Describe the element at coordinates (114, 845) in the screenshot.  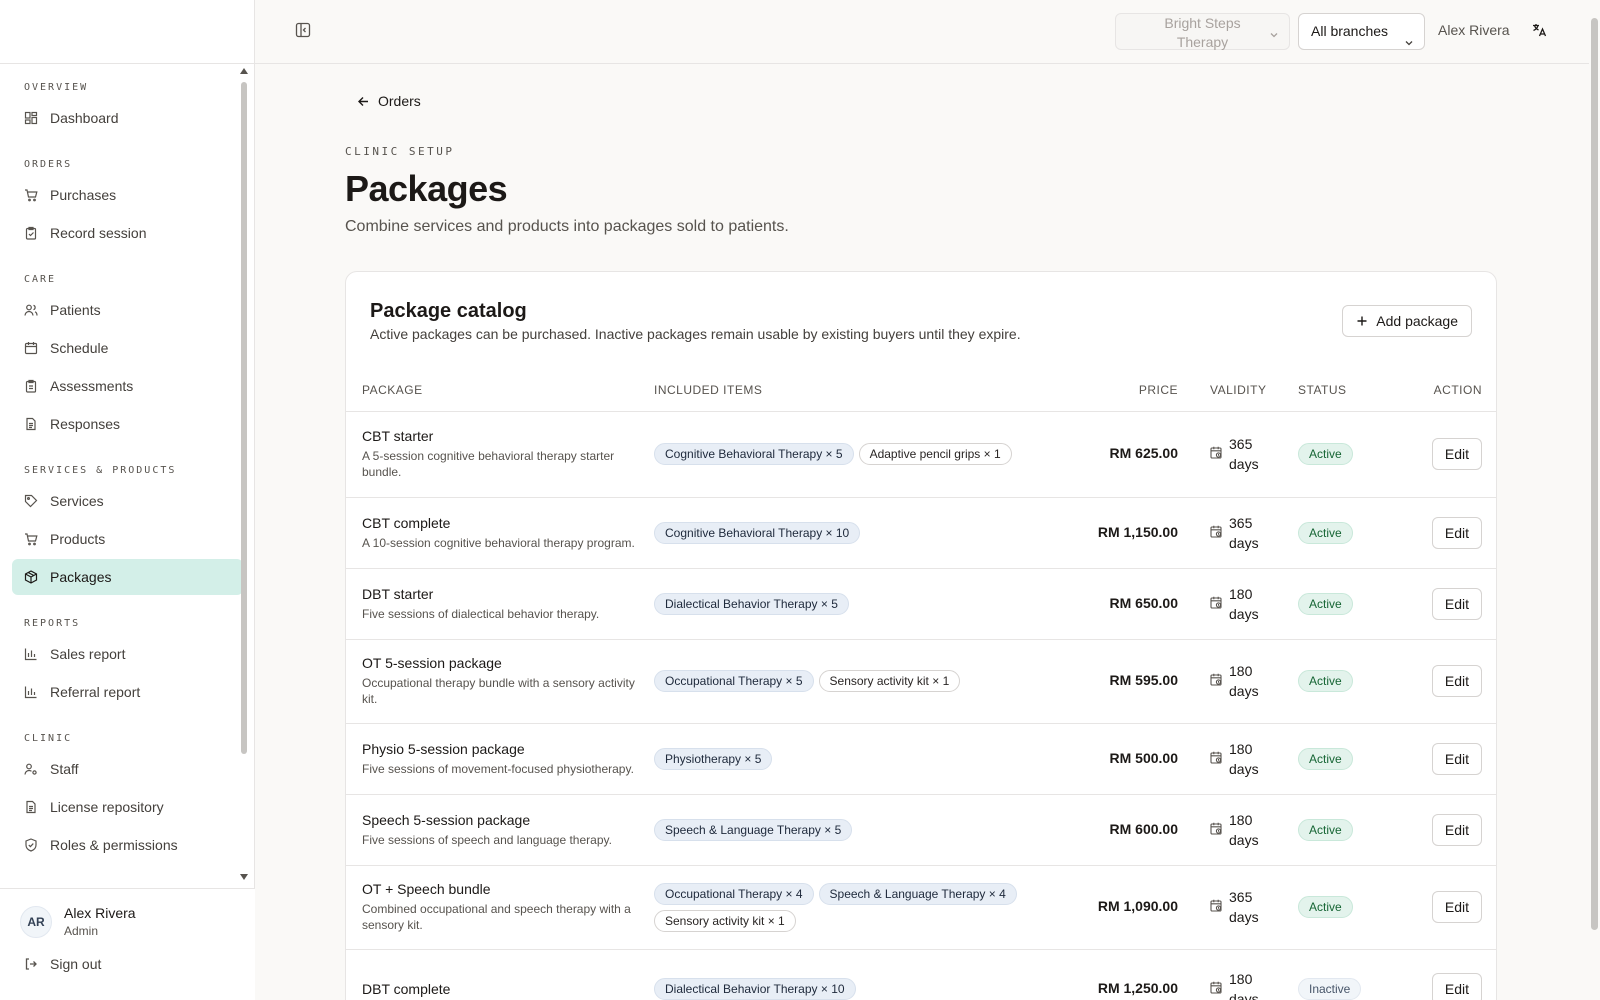
I see `sidebar-item-label: Roles & permissions` at that location.